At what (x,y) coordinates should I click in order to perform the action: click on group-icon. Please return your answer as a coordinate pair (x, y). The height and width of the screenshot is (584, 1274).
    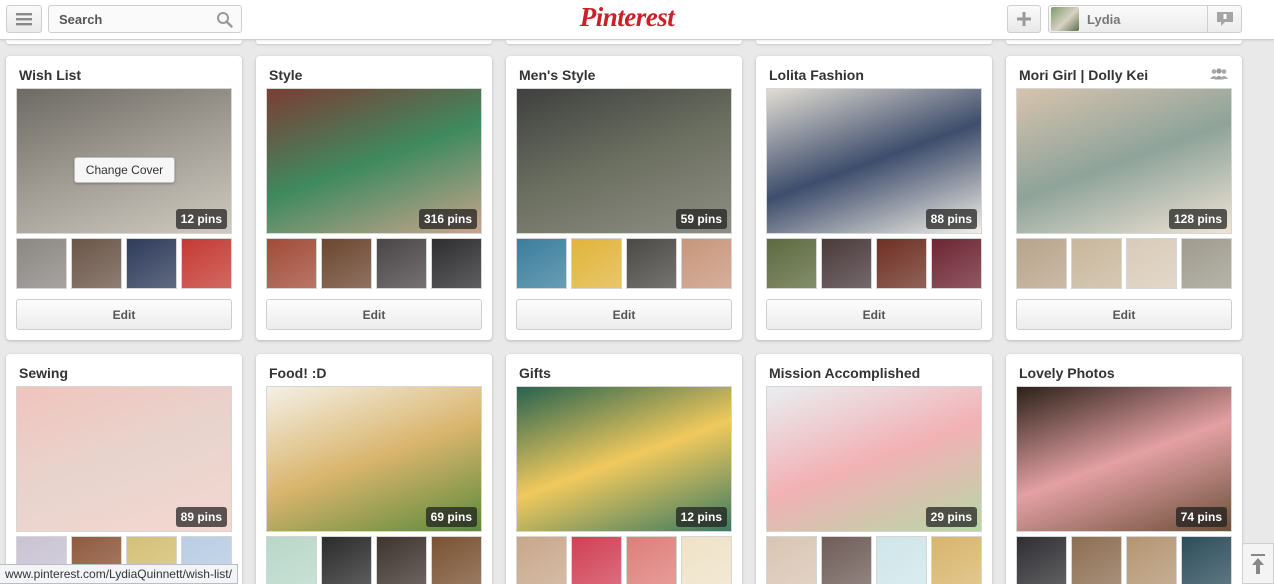
    Looking at the image, I should click on (1219, 74).